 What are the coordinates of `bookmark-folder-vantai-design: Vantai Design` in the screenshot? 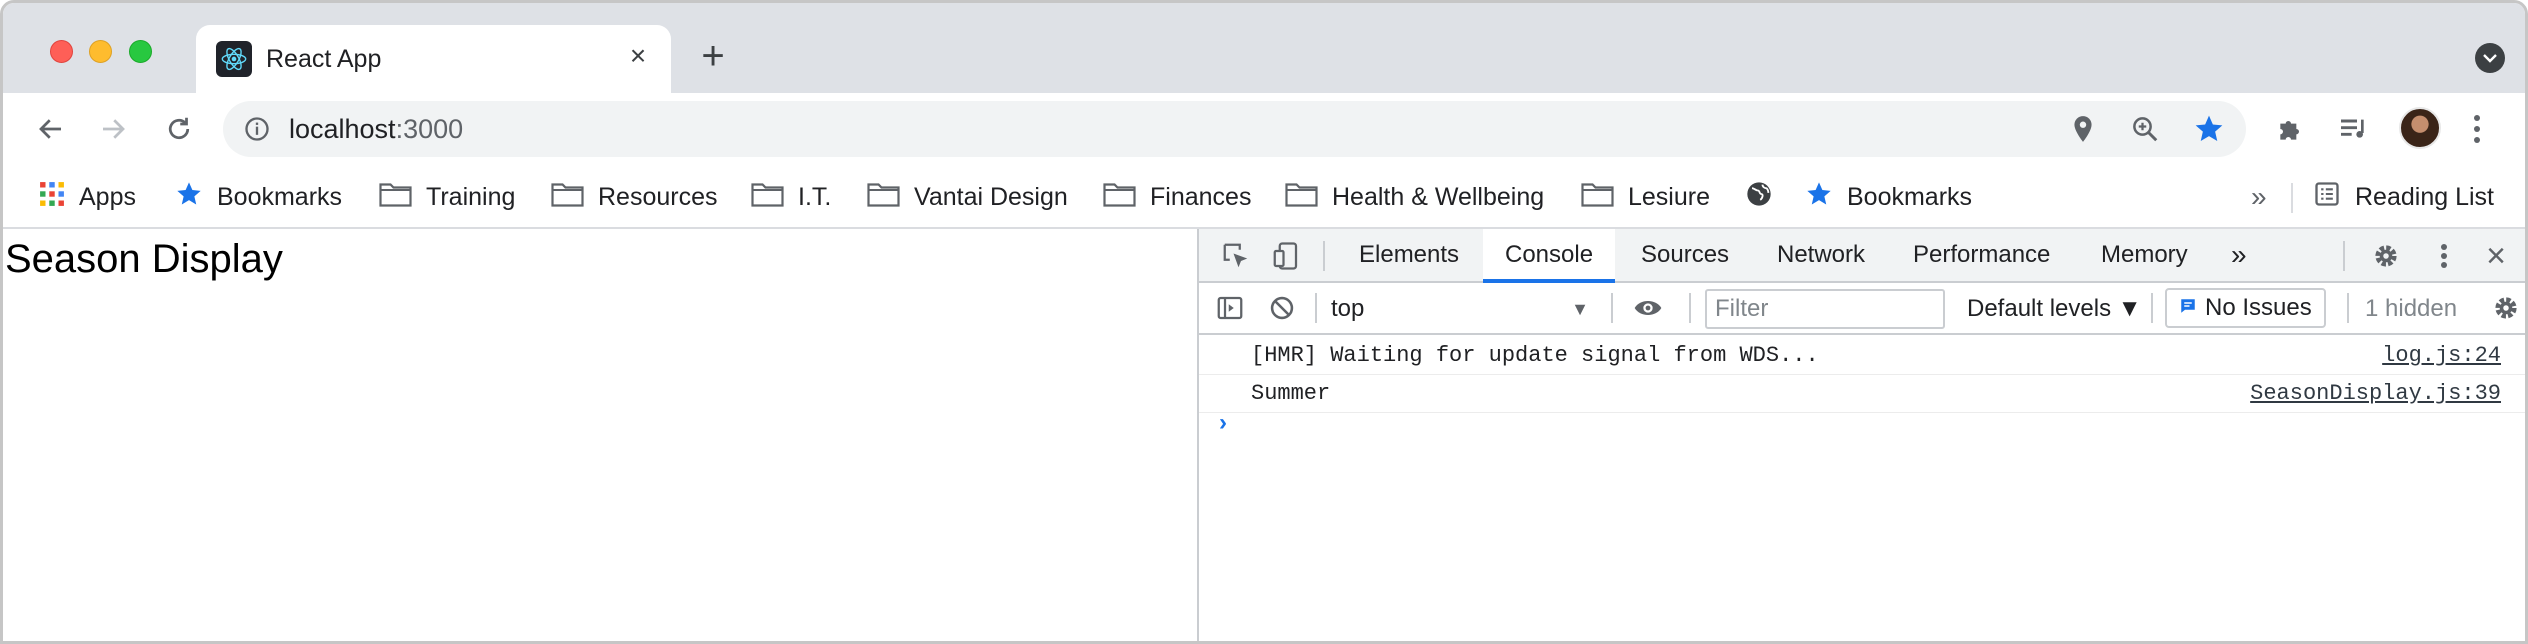 It's located at (967, 197).